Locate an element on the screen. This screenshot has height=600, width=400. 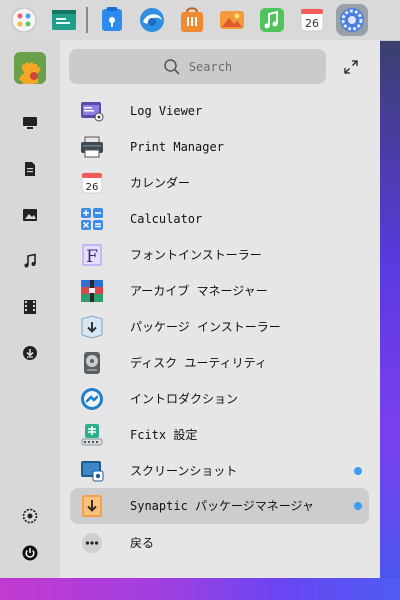
app-label: Fcitx 設定 is located at coordinates (164, 435).